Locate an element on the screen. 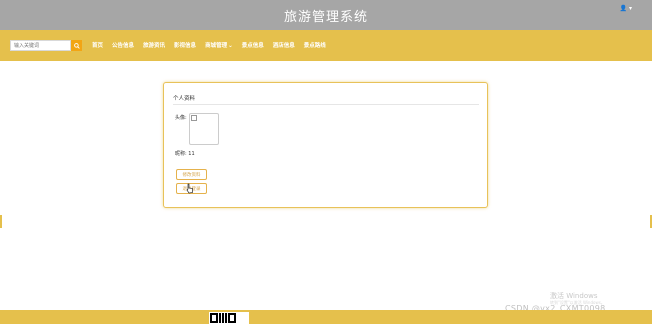 This screenshot has height=324, width=652. navigation-bar: 首页 公告信息 旅游资讯 影视信息 商城管理⌄ 景点信息 酒店信息 景点路线 is located at coordinates (326, 45).